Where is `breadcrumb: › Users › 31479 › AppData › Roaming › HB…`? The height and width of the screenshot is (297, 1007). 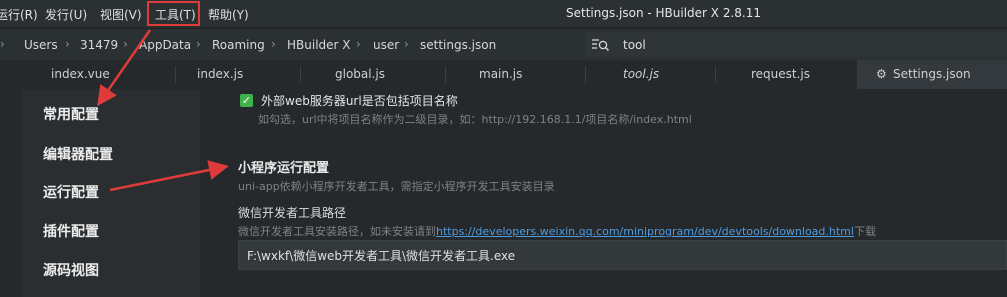
breadcrumb: › Users › 31479 › AppData › Roaming › HB… is located at coordinates (503, 44).